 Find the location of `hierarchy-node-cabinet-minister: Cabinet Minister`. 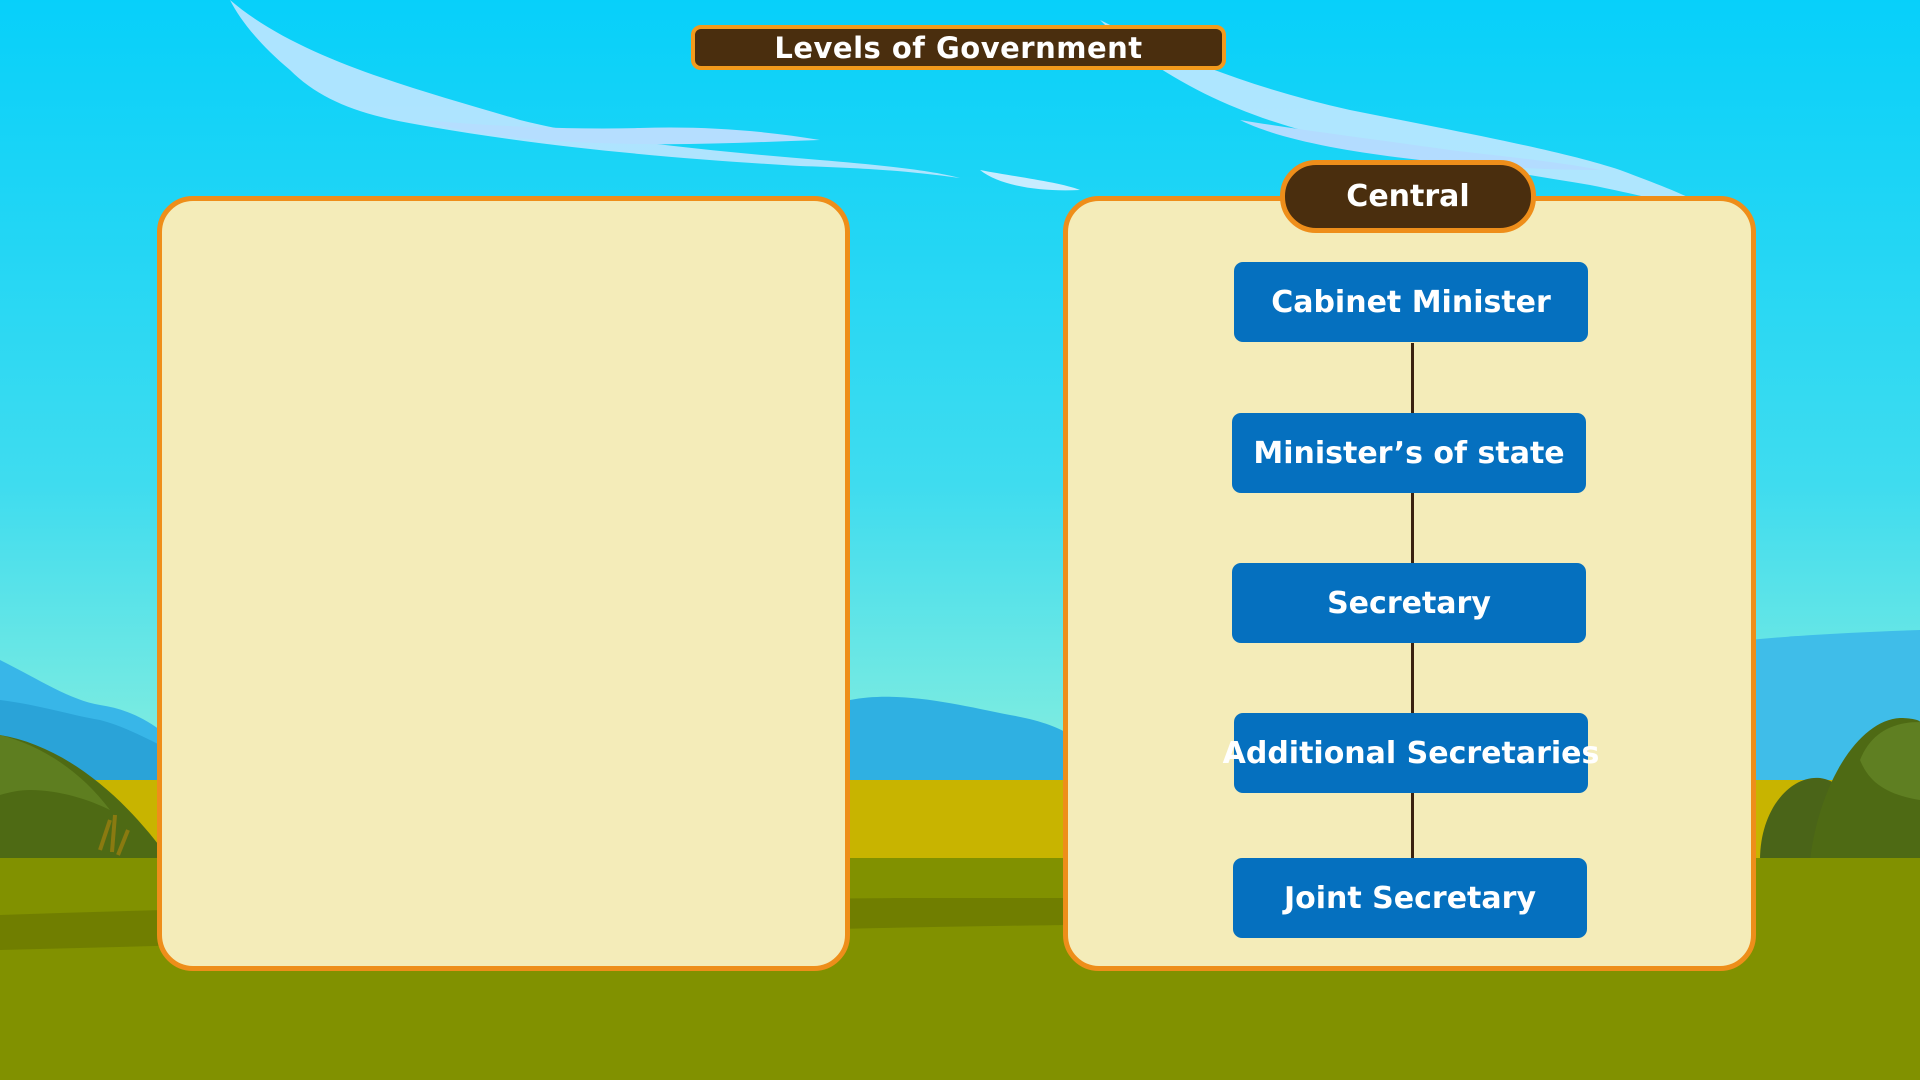

hierarchy-node-cabinet-minister: Cabinet Minister is located at coordinates (1411, 302).